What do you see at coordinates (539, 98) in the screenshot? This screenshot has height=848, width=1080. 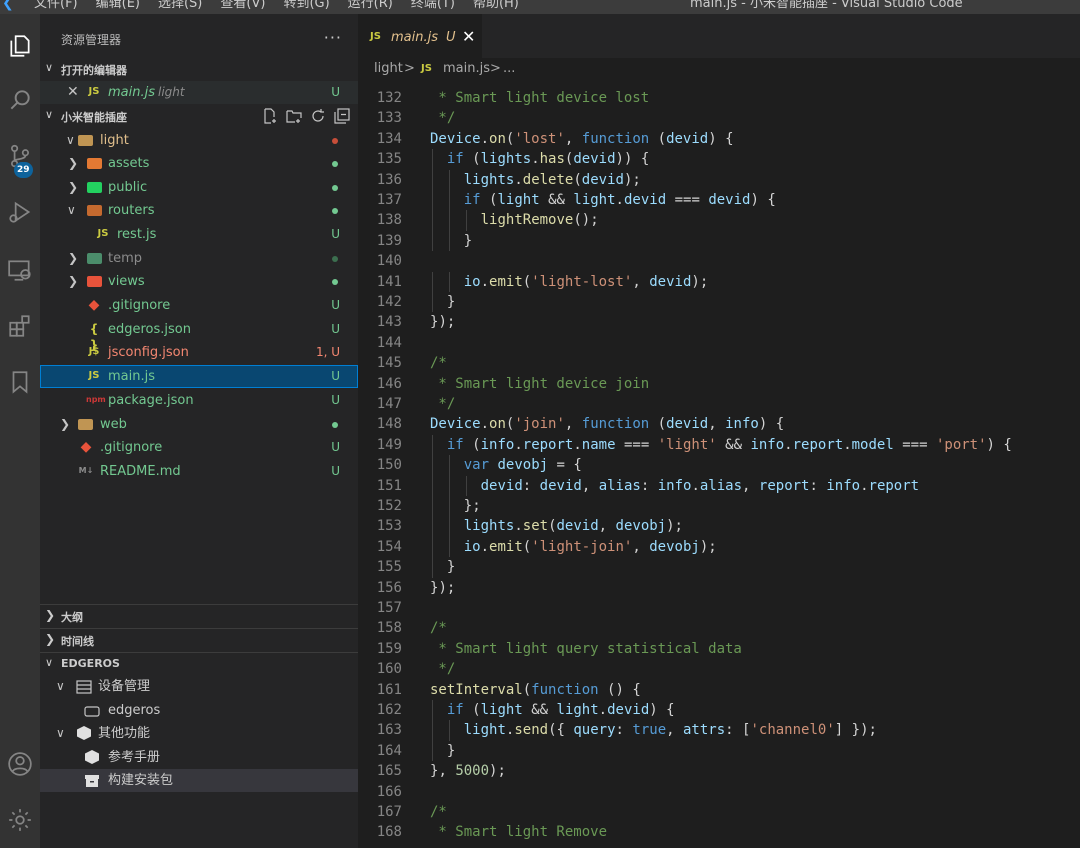 I see `code-line: * Smart light device lost` at bounding box center [539, 98].